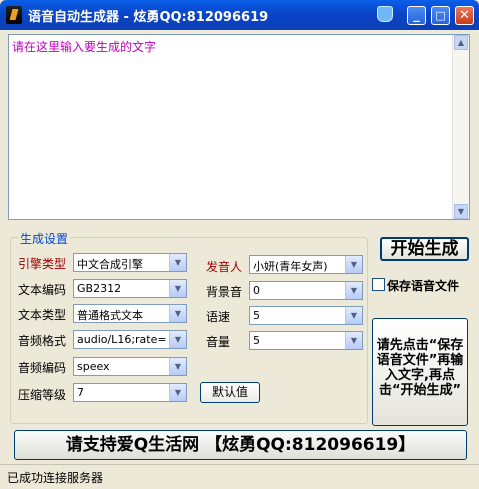 The width and height of the screenshot is (479, 489). I want to click on minimize-button: _, so click(416, 15).